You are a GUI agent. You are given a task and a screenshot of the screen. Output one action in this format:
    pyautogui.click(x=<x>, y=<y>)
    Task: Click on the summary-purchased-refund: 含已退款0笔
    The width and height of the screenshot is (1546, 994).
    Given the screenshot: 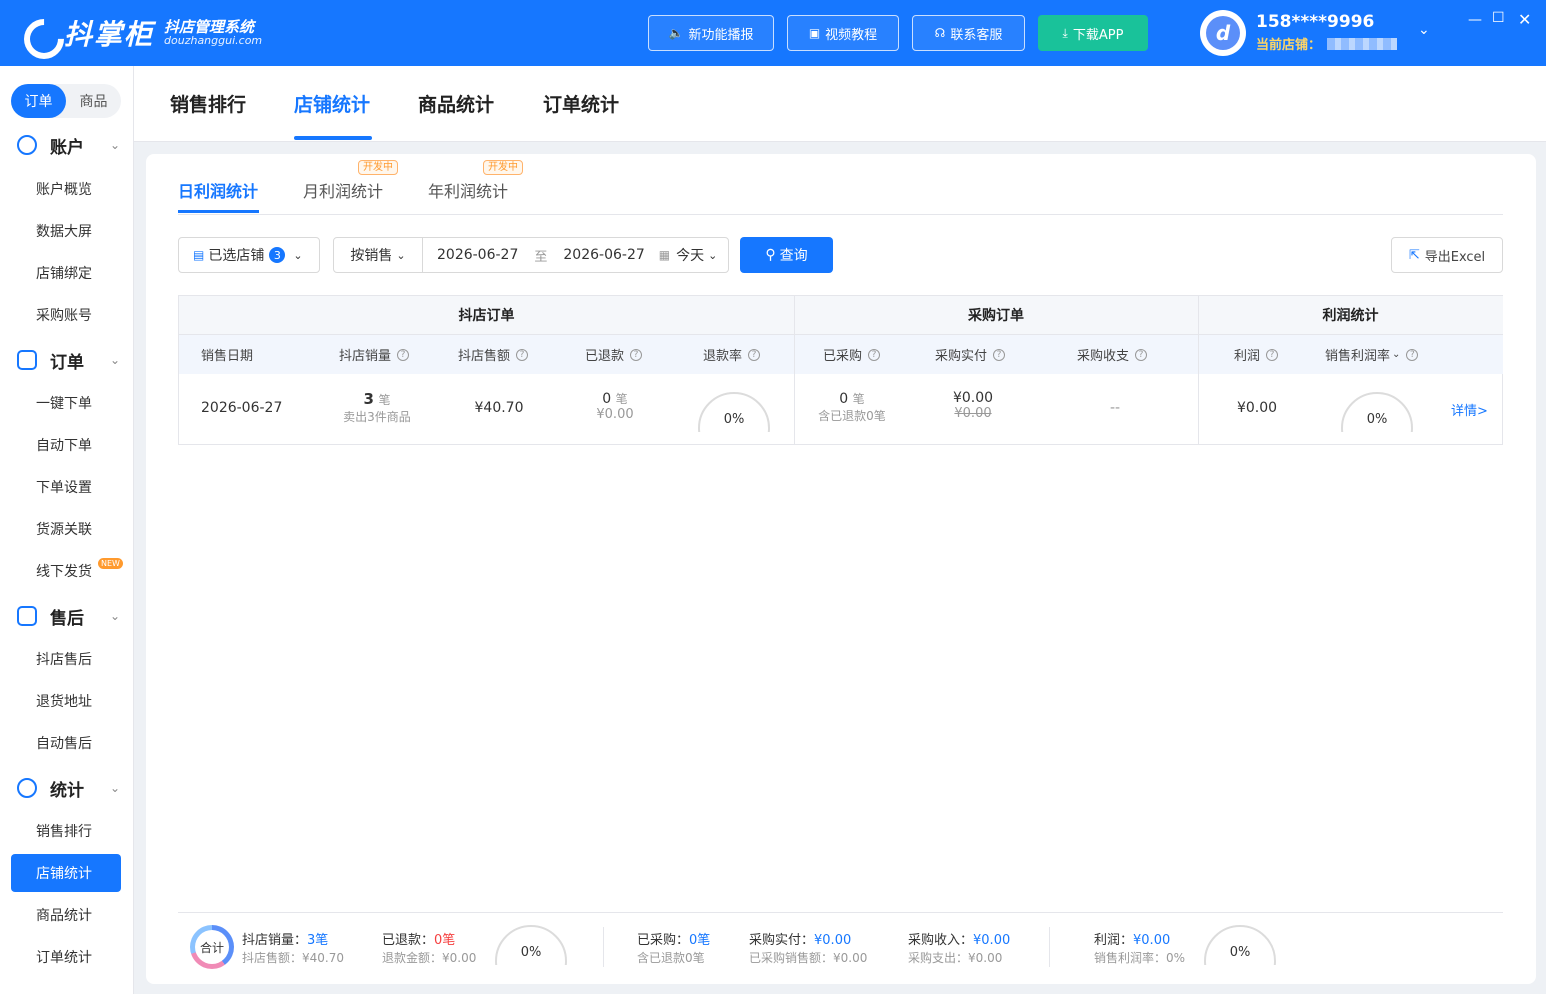 What is the action you would take?
    pyautogui.click(x=671, y=958)
    